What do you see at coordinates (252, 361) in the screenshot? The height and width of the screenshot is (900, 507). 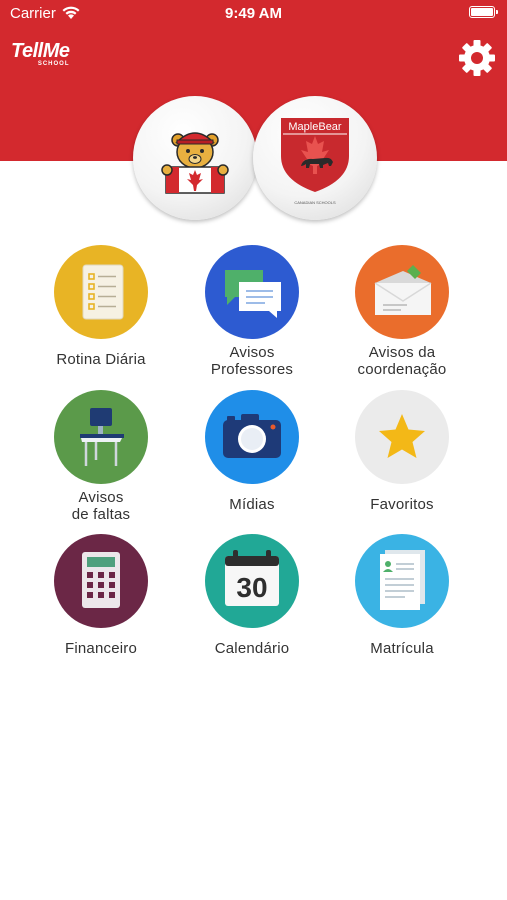 I see `menu-label: Avisos Professores` at bounding box center [252, 361].